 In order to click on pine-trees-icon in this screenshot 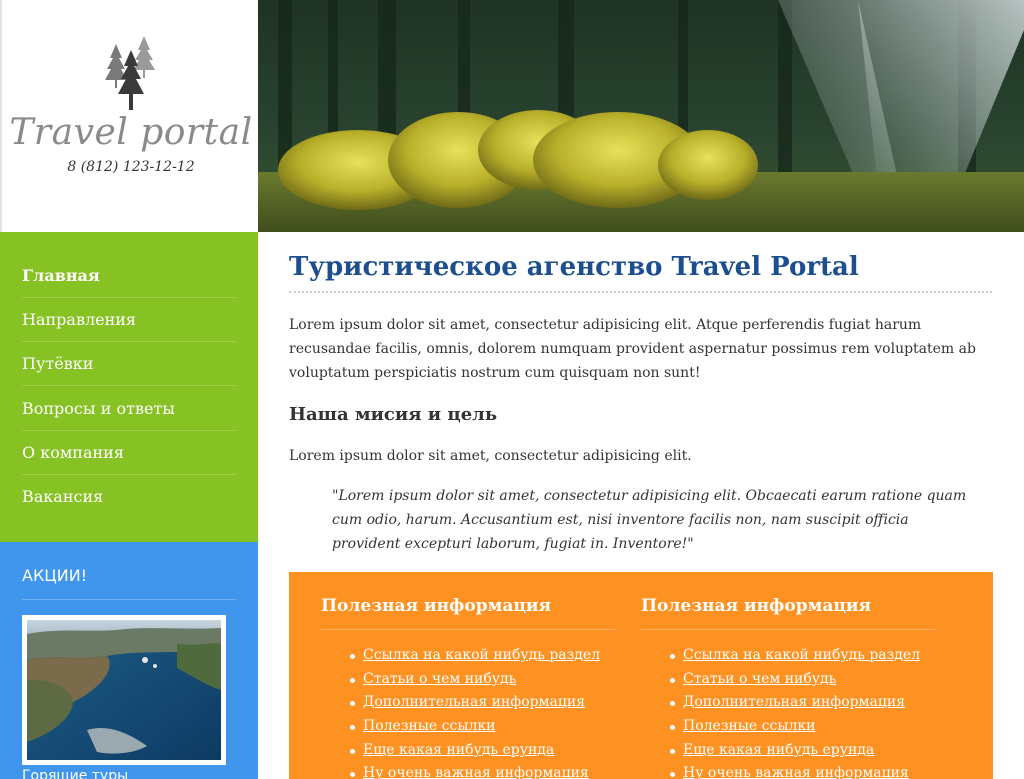, I will do `click(130, 73)`.